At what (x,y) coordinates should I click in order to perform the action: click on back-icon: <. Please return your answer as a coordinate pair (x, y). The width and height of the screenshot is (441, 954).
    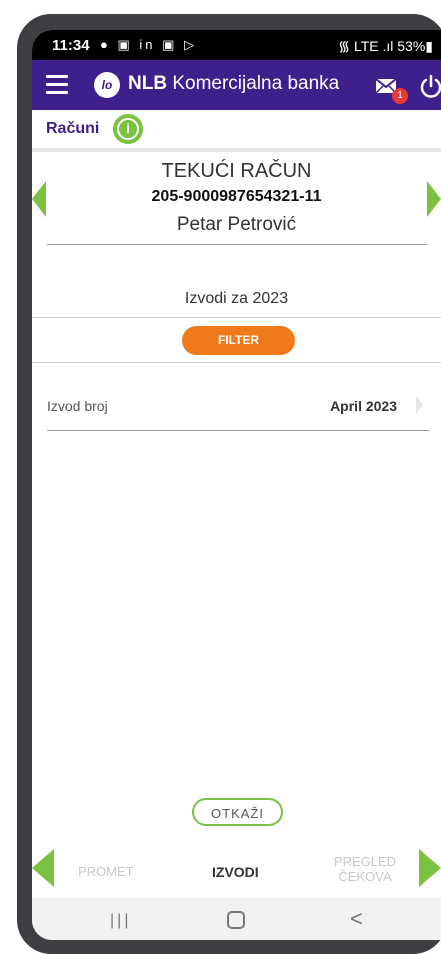
    Looking at the image, I should click on (356, 919).